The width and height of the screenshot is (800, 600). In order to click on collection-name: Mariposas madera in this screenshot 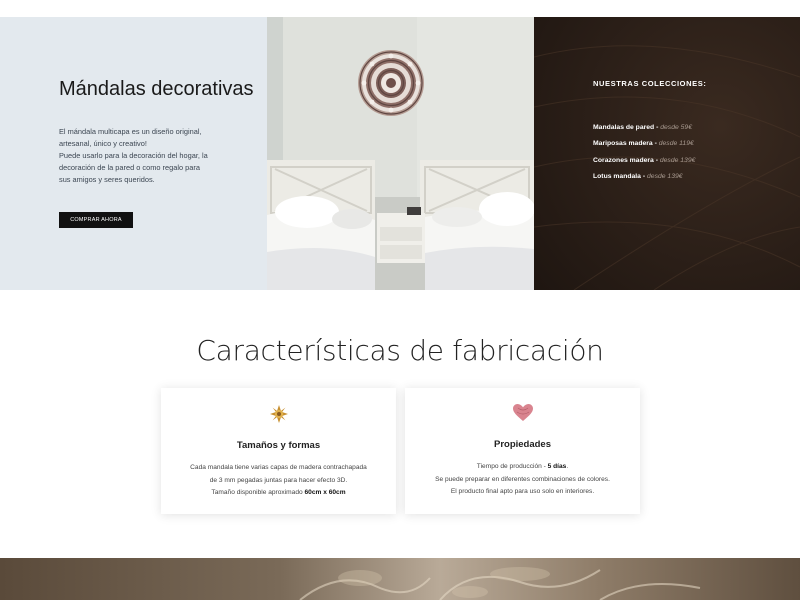, I will do `click(623, 144)`.